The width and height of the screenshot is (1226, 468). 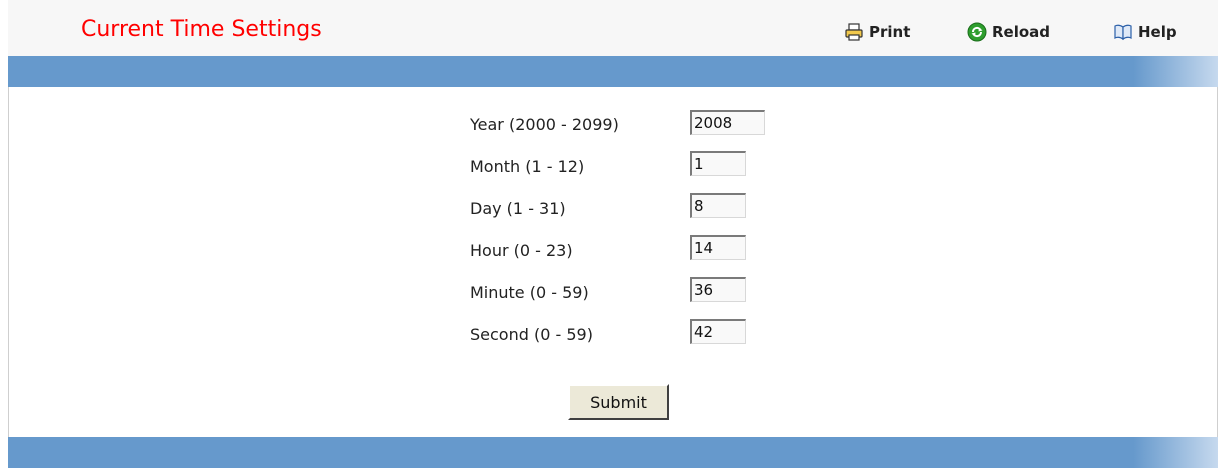 I want to click on minute-label: Minute (0 - 59), so click(x=529, y=292).